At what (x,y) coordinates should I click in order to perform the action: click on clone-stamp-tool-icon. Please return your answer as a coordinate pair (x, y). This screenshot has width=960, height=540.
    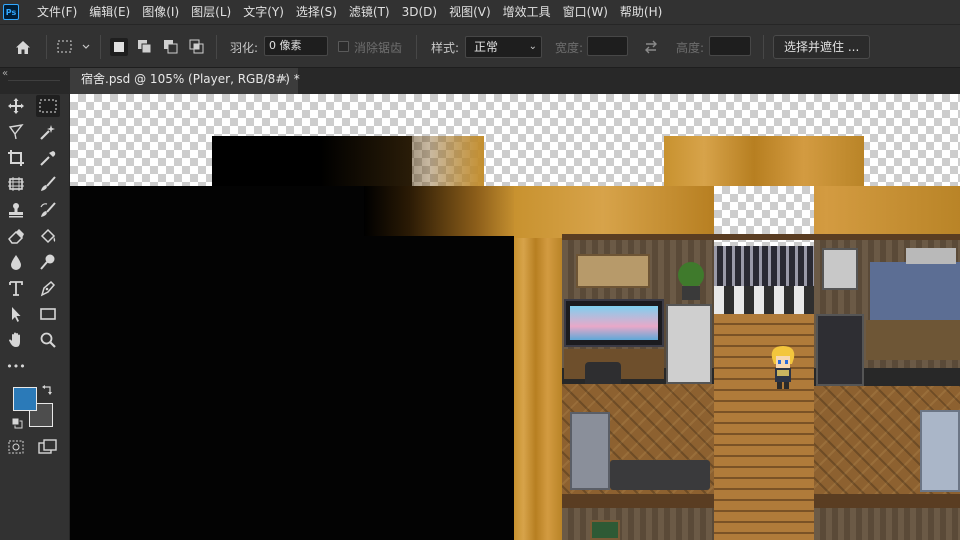
    Looking at the image, I should click on (16, 210).